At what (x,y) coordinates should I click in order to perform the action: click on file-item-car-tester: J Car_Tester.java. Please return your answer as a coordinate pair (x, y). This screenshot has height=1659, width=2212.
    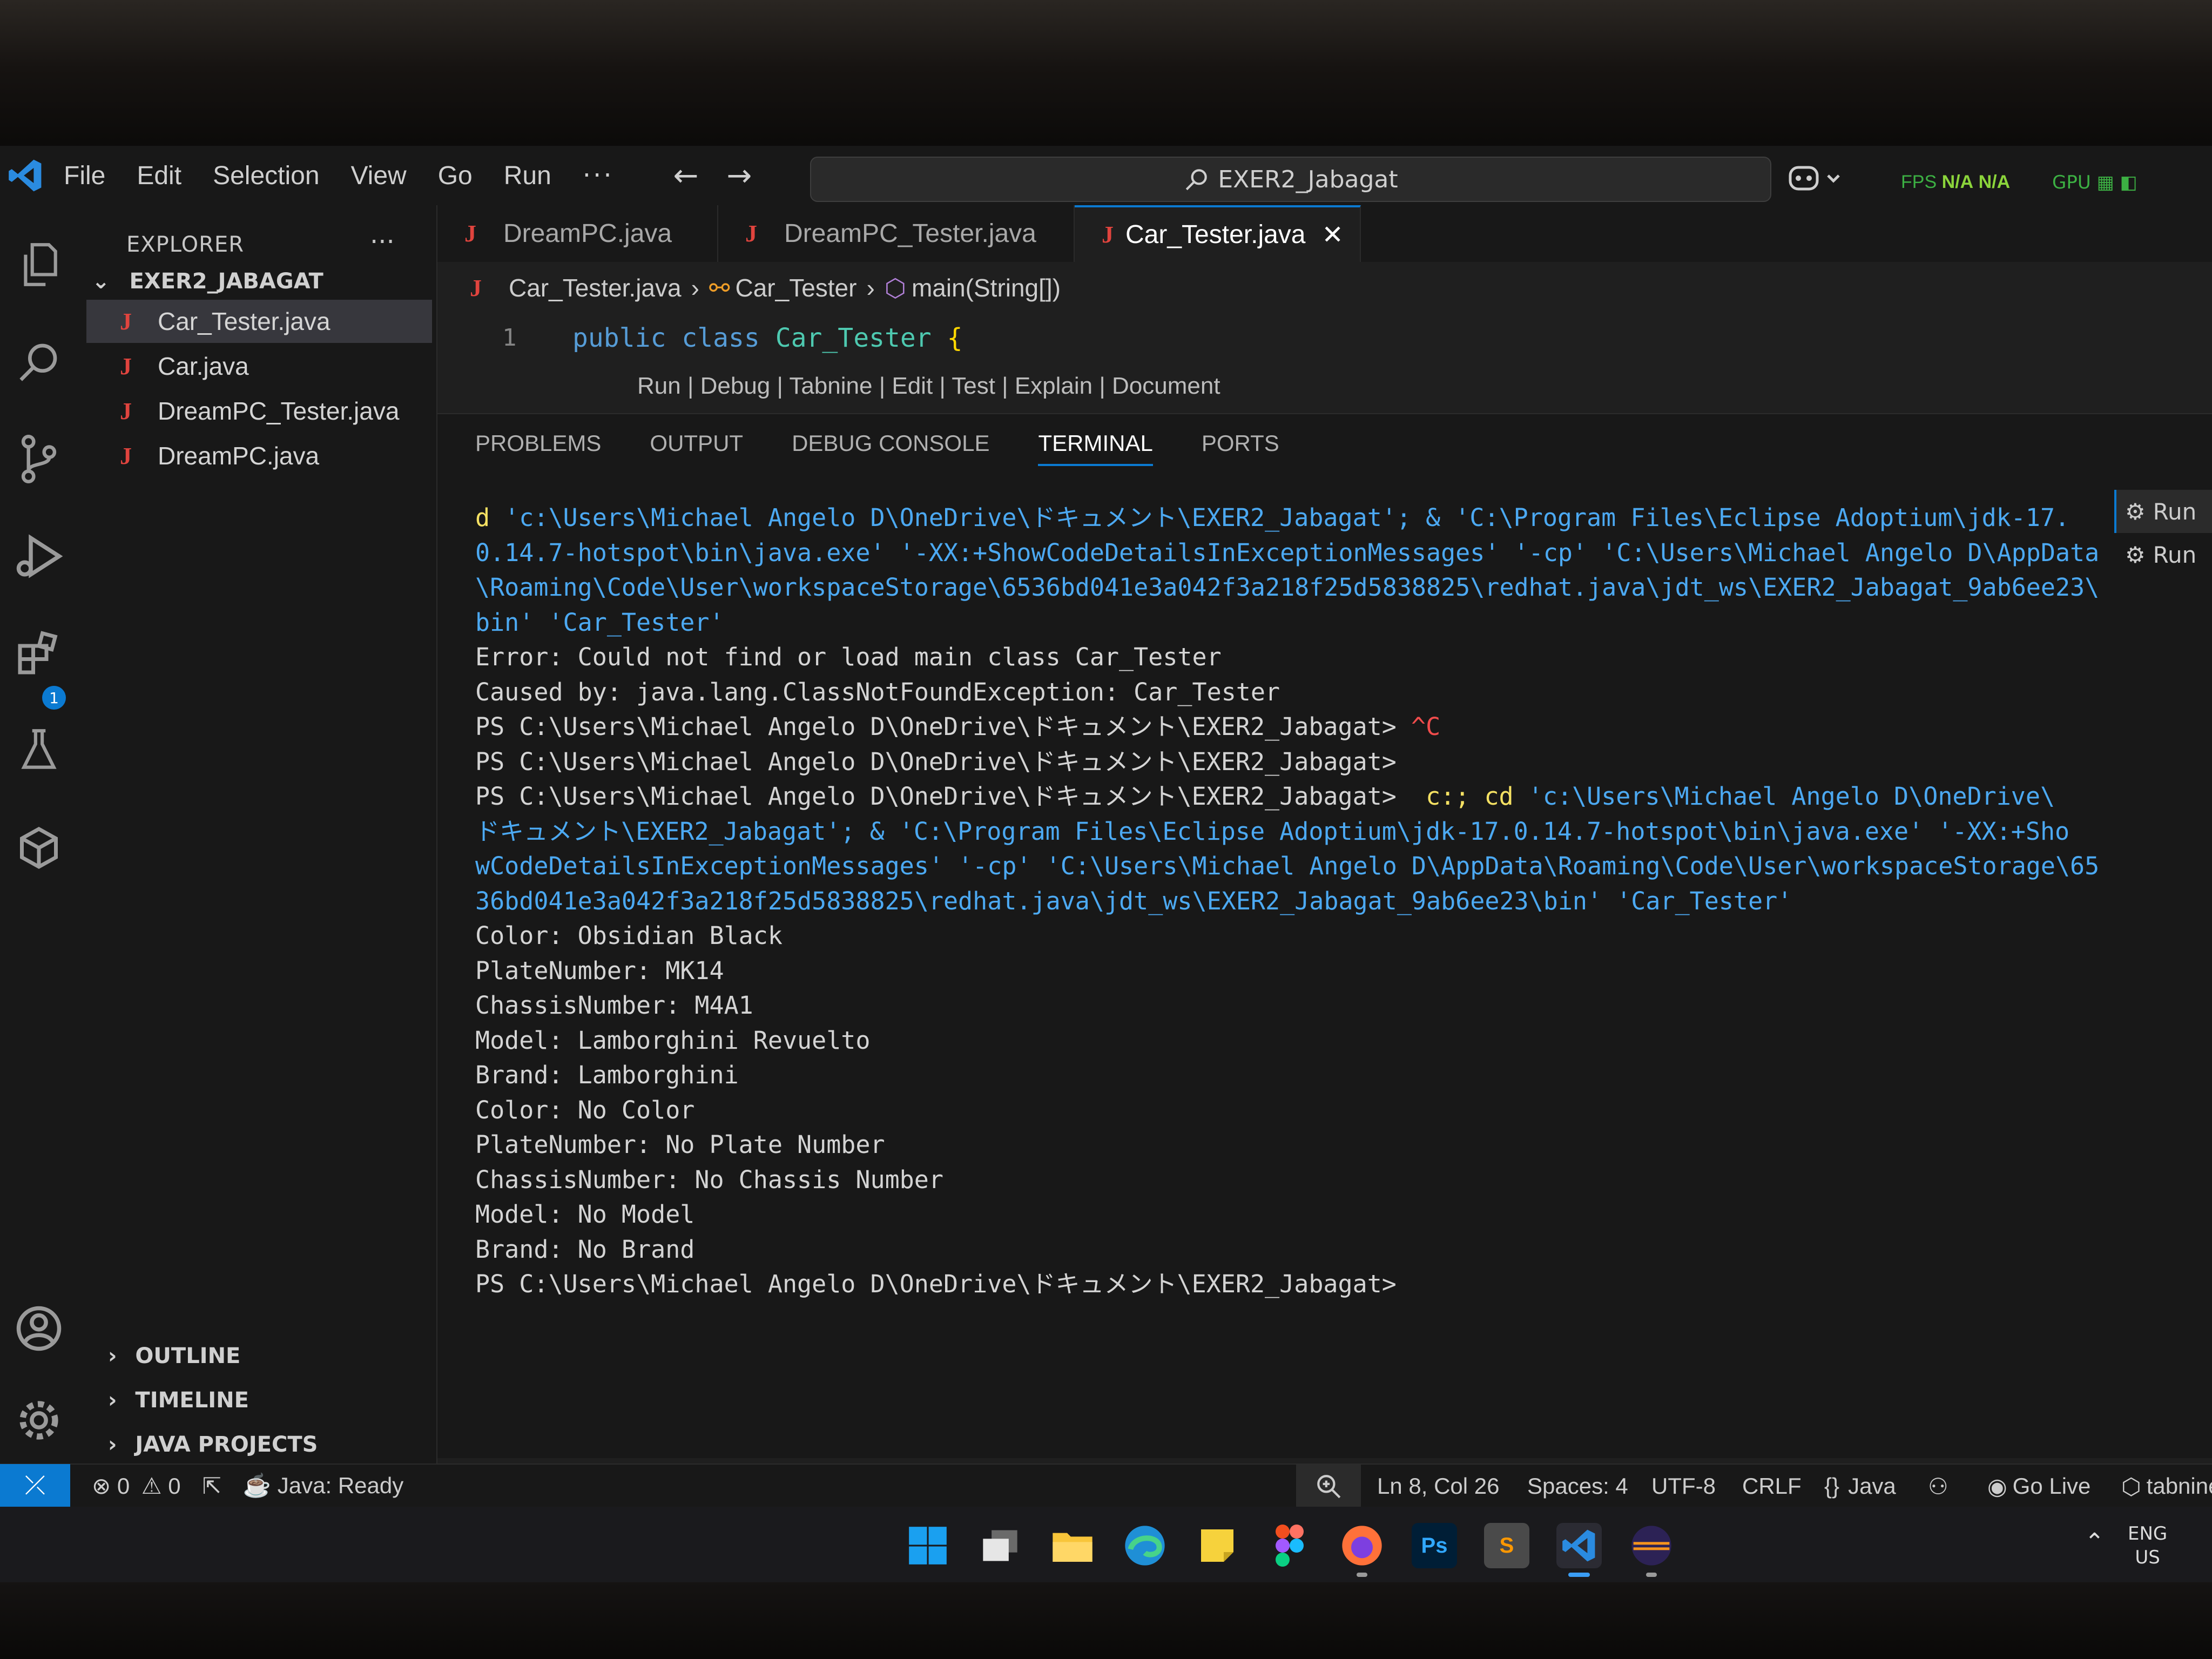
    Looking at the image, I should click on (259, 321).